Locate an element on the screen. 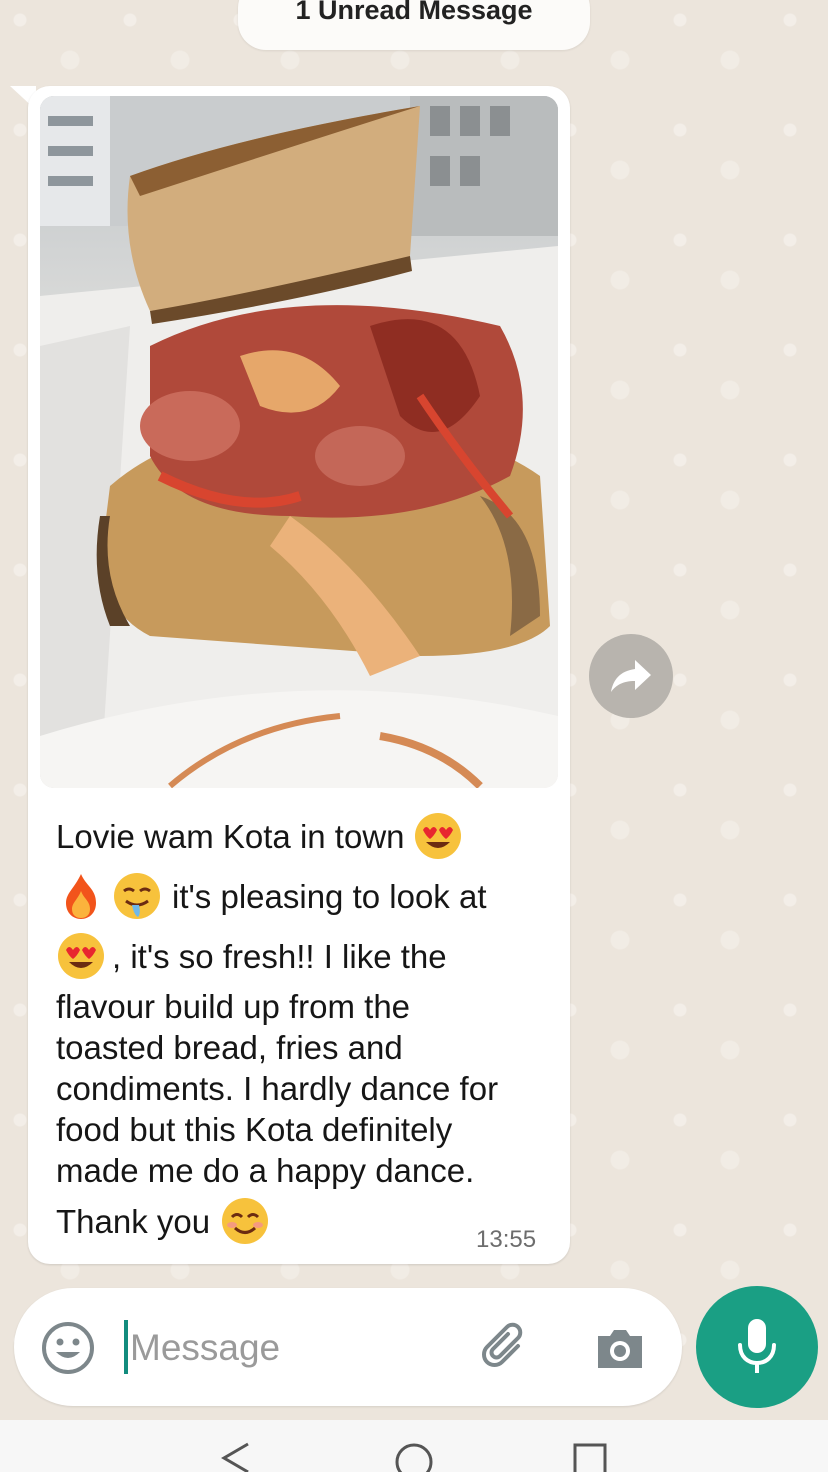 This screenshot has height=1472, width=828. emoji-icon is located at coordinates (68, 1348).